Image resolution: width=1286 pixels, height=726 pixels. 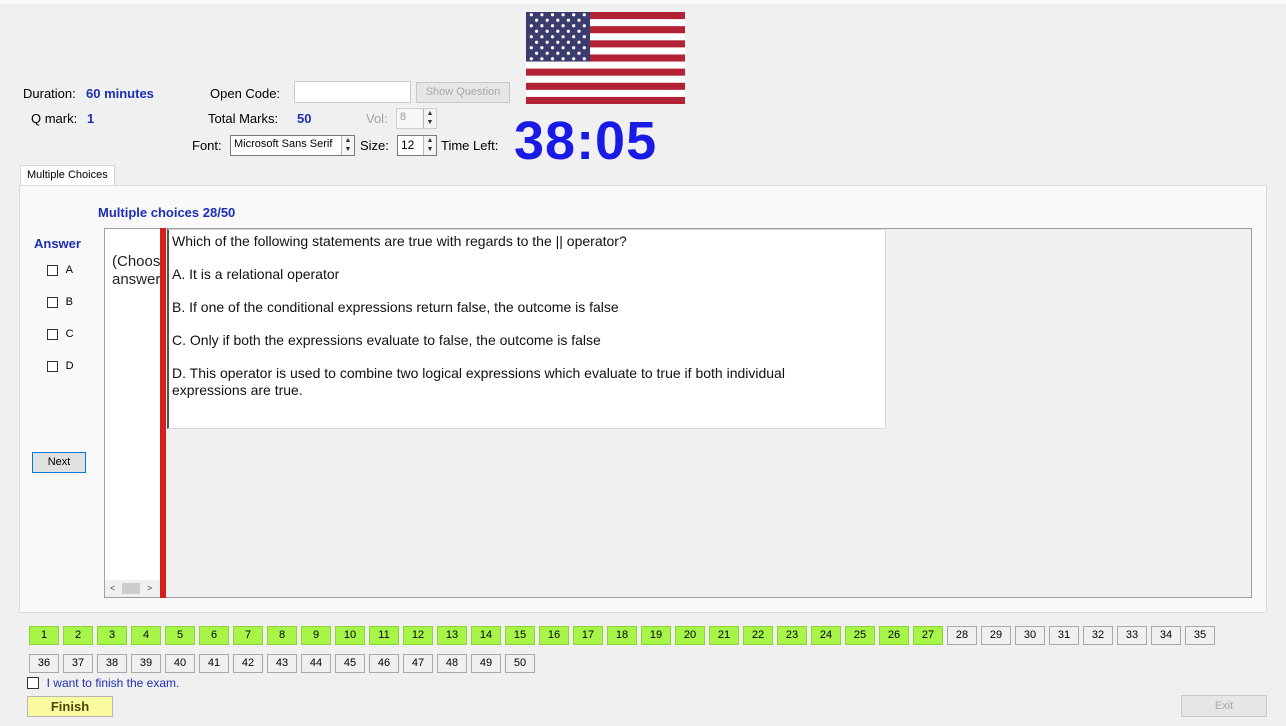 I want to click on question-nav-button: 16, so click(x=554, y=635).